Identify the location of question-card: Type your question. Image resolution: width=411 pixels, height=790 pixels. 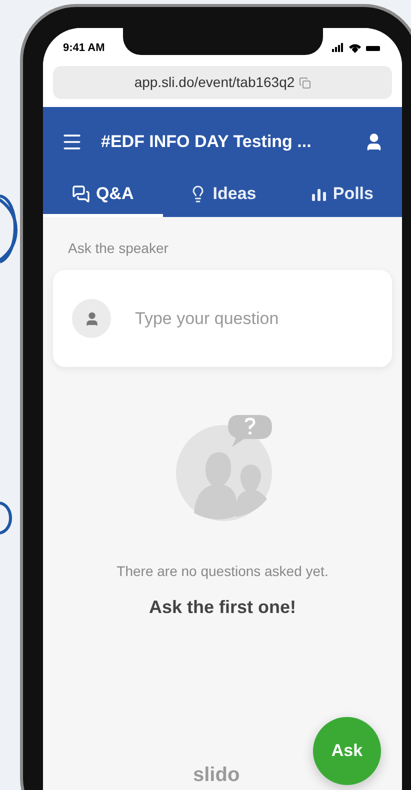
(222, 318).